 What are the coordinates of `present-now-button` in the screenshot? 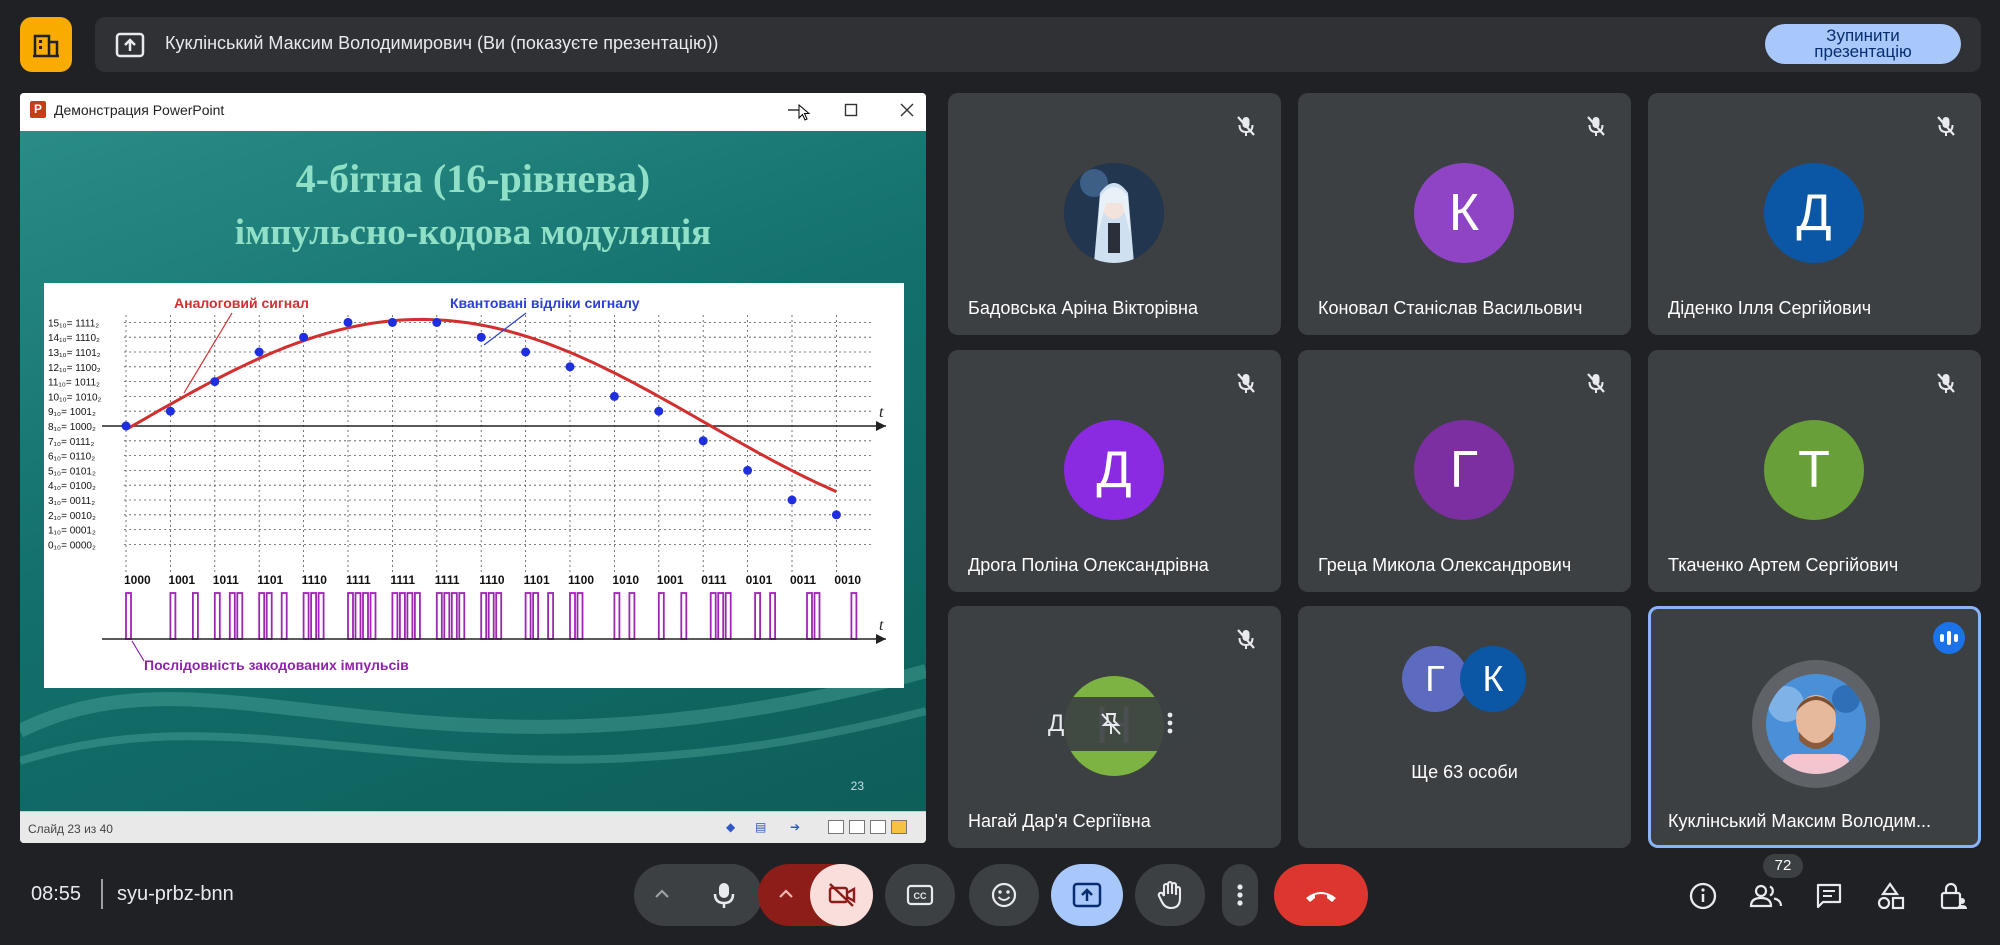 It's located at (1087, 895).